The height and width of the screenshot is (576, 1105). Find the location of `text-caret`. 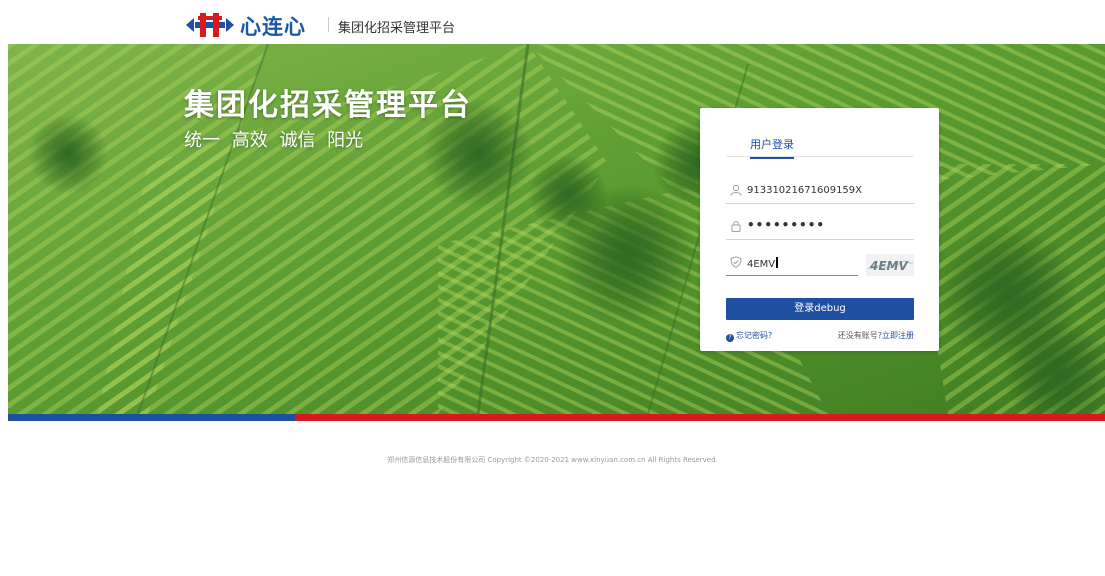

text-caret is located at coordinates (777, 262).